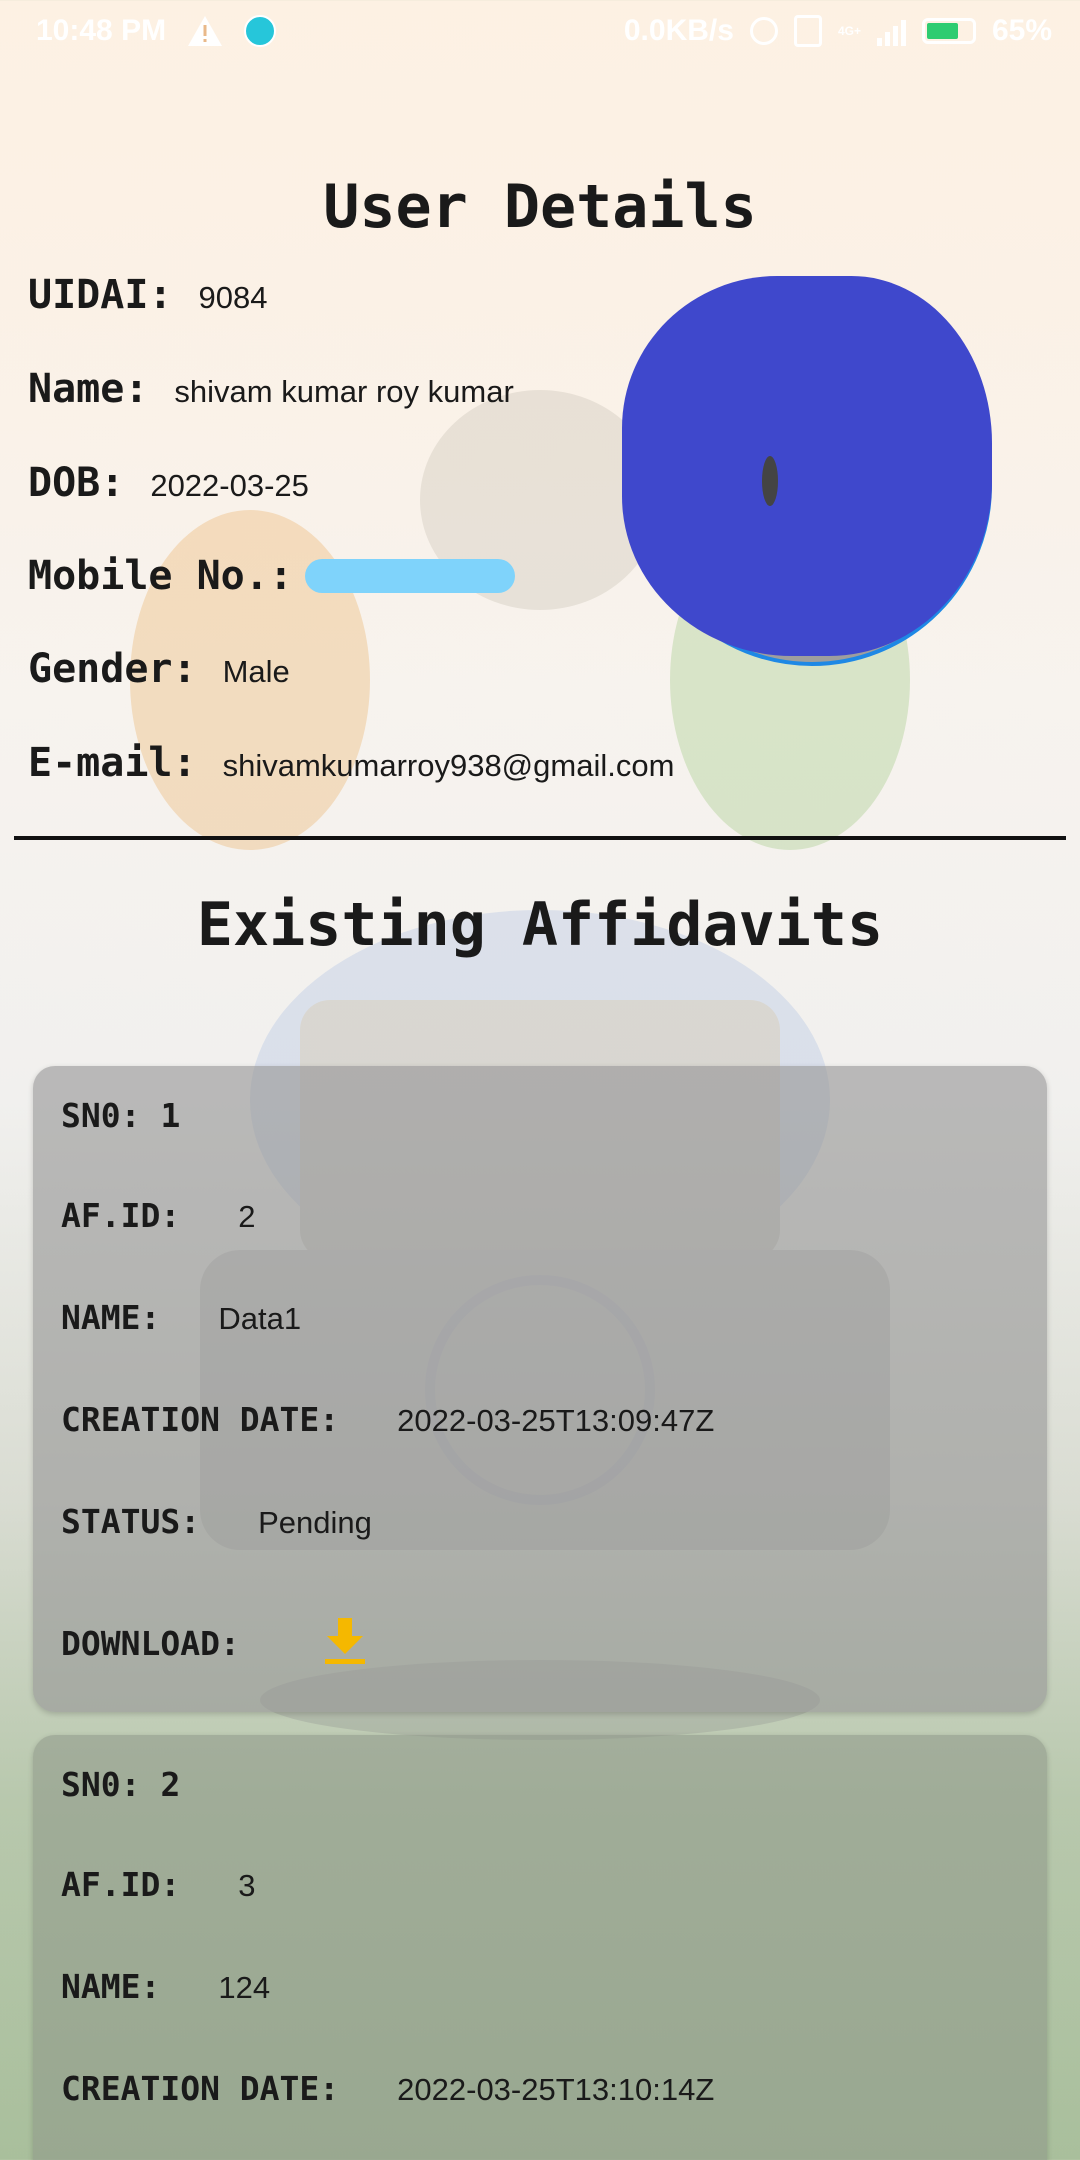  Describe the element at coordinates (540, 925) in the screenshot. I see `existing-affidavits-title: Existing Affidavits` at that location.